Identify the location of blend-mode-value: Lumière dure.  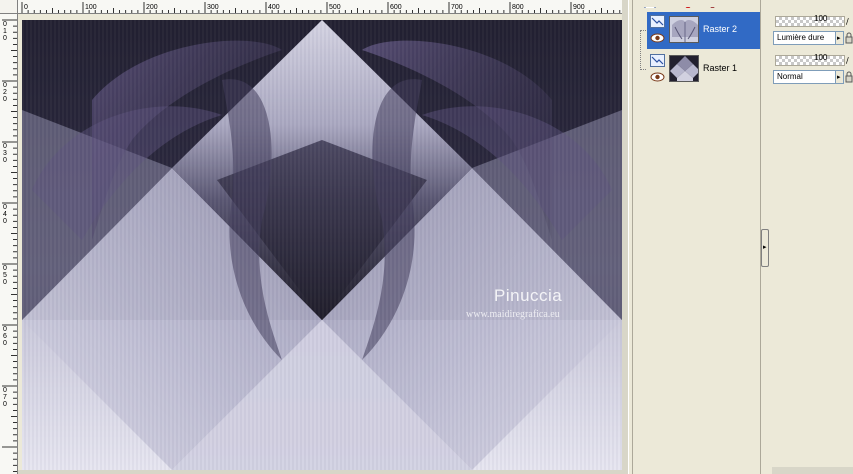
(801, 37).